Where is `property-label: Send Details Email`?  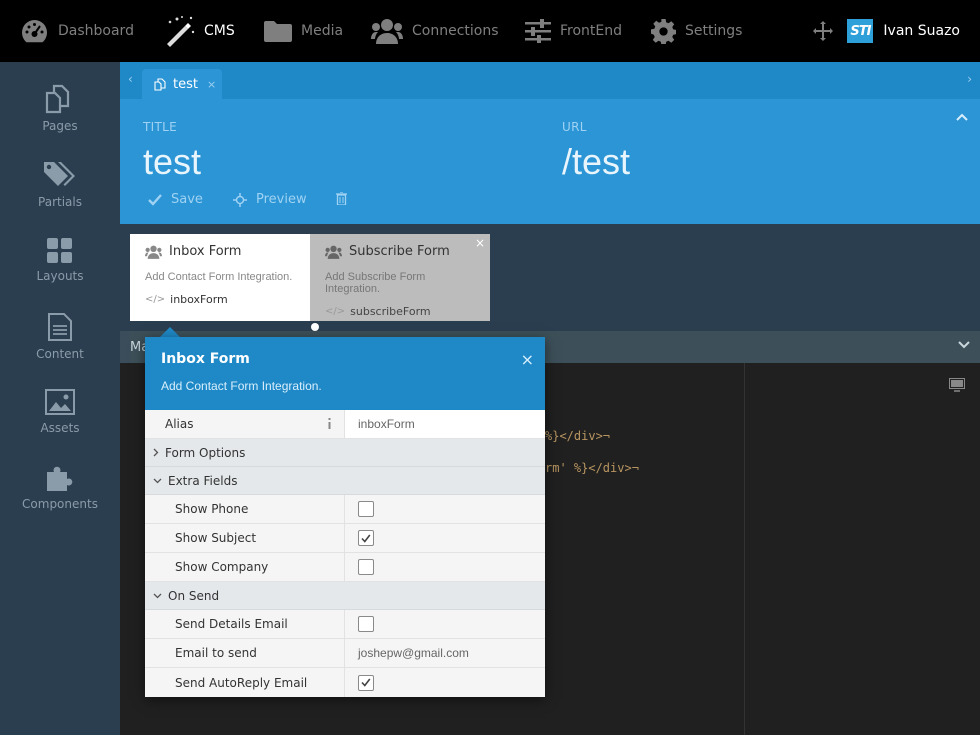 property-label: Send Details Email is located at coordinates (245, 624).